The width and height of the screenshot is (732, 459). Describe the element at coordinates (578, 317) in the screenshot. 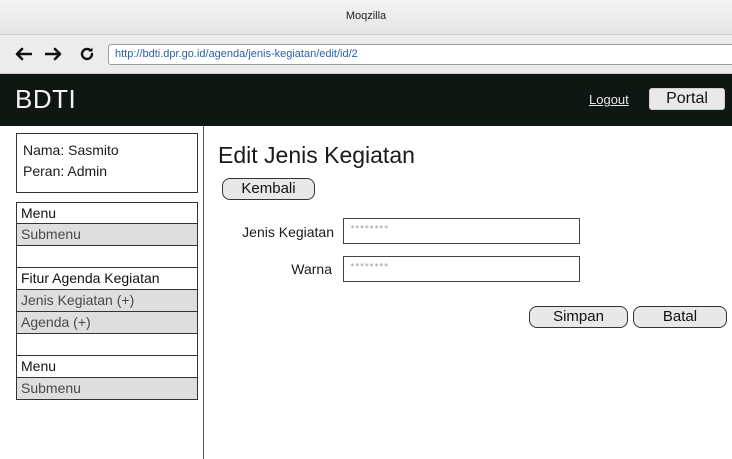

I see `save-button: Simpan` at that location.